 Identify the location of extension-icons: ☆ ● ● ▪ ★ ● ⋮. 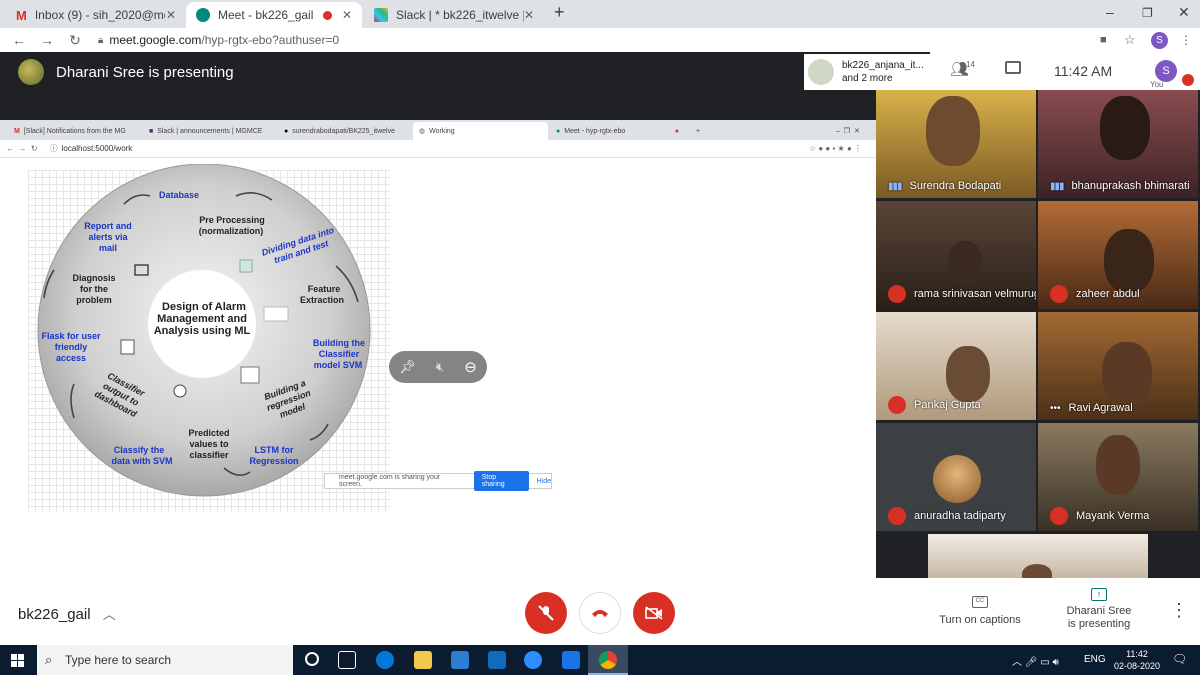
(835, 148).